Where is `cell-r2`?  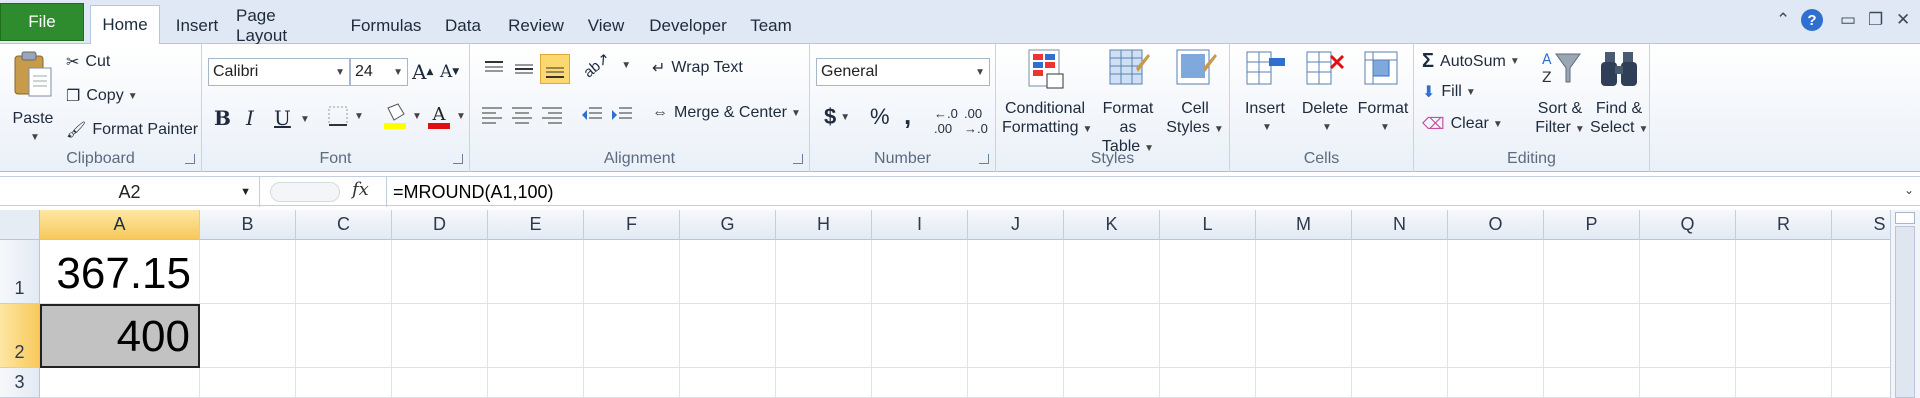 cell-r2 is located at coordinates (1784, 336).